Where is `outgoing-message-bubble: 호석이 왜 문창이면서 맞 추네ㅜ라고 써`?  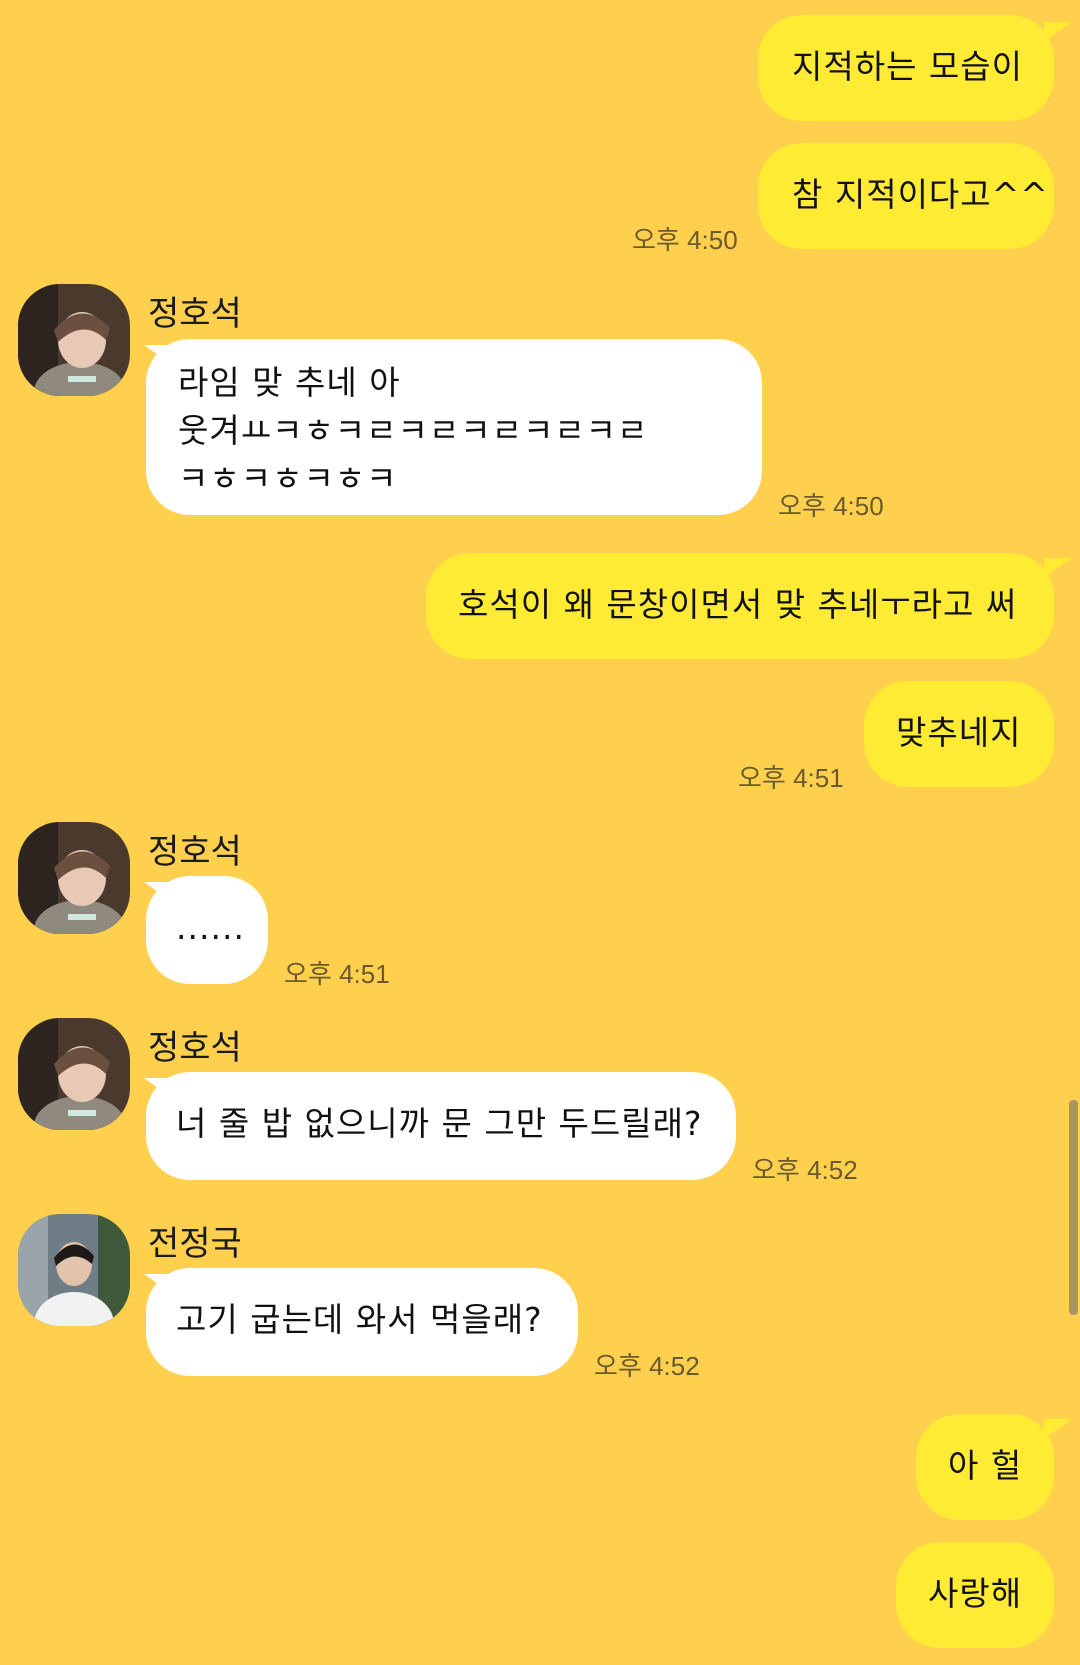 outgoing-message-bubble: 호석이 왜 문창이면서 맞 추네ㅜ라고 써 is located at coordinates (740, 606).